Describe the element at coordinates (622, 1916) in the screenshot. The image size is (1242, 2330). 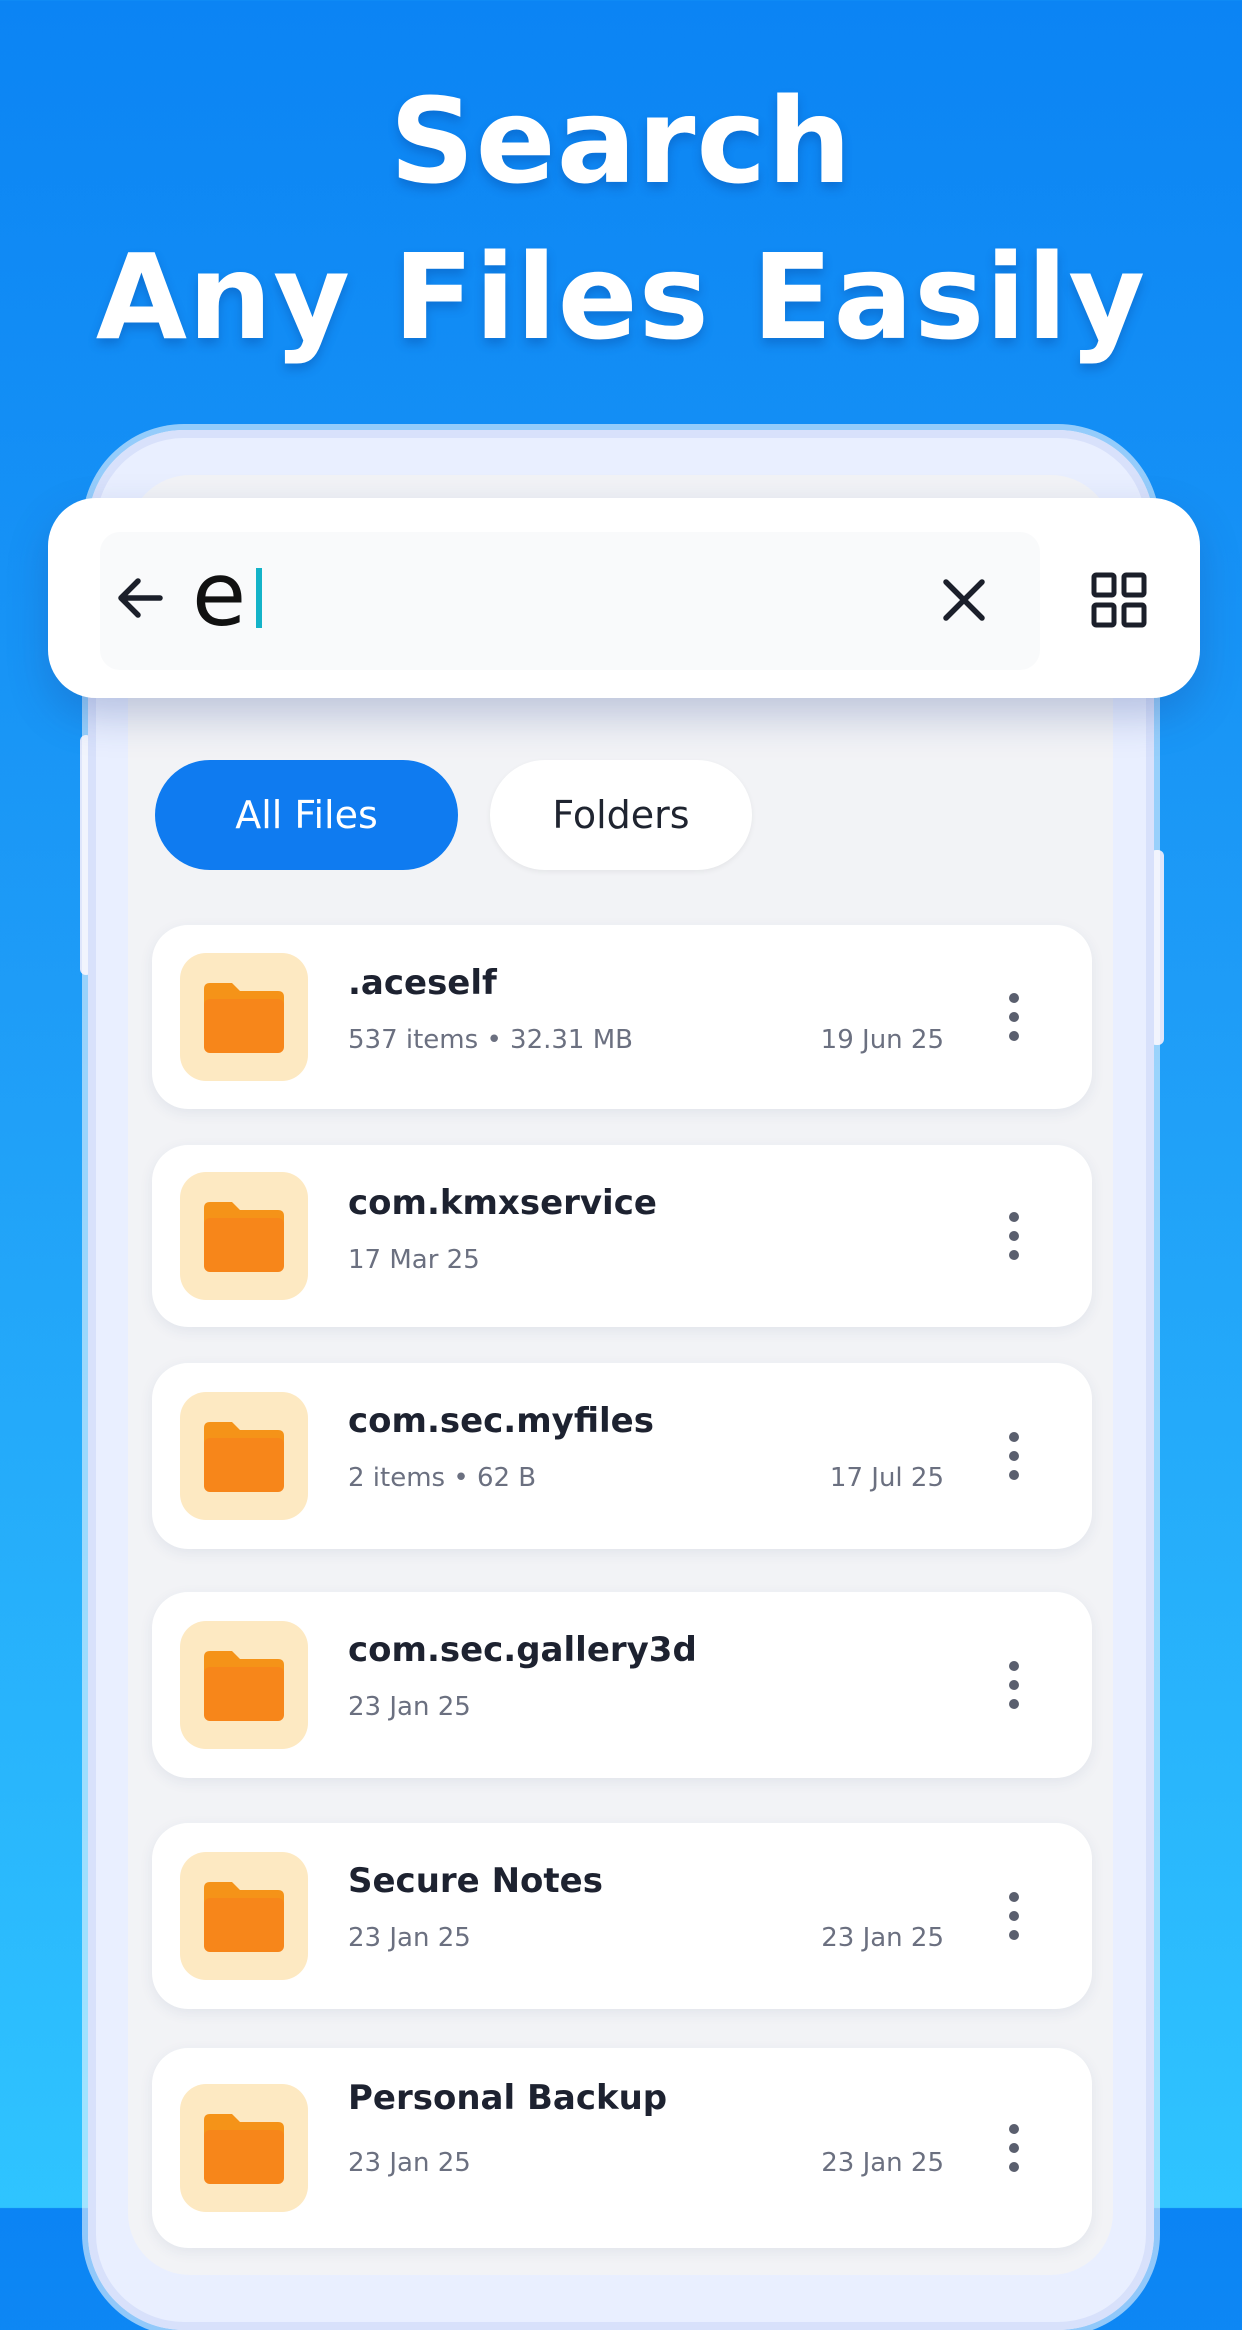
I see `file-list-item: Secure Notes 23 Jan 25 23 Jan 25` at that location.